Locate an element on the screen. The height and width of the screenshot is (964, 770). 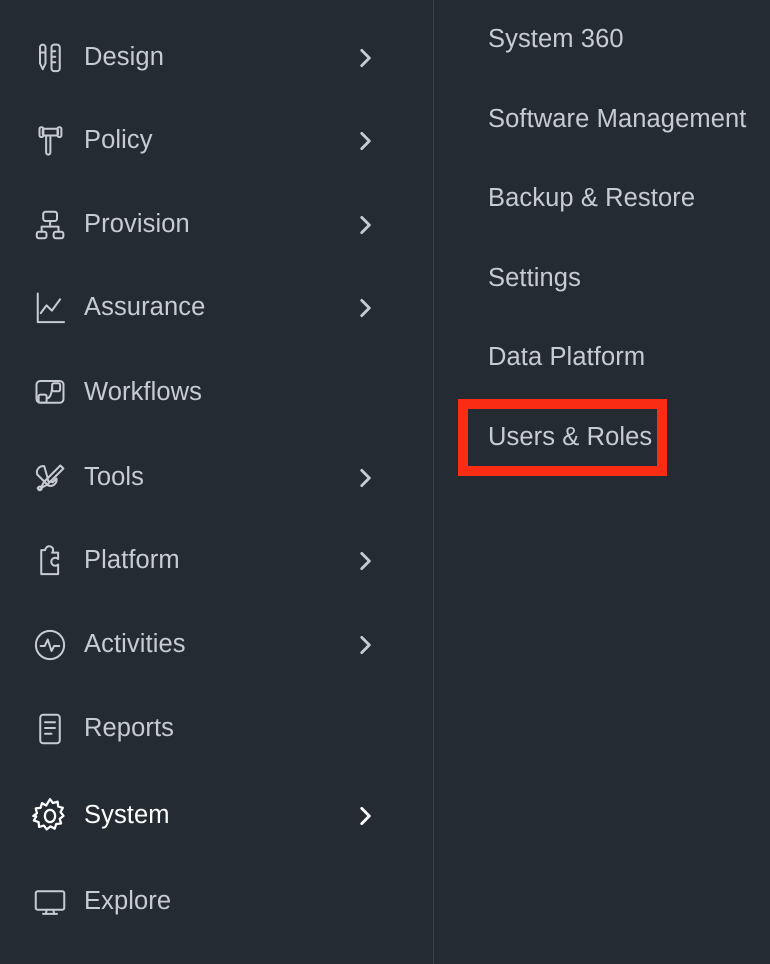
nav-item-explore: Explore is located at coordinates (216, 902).